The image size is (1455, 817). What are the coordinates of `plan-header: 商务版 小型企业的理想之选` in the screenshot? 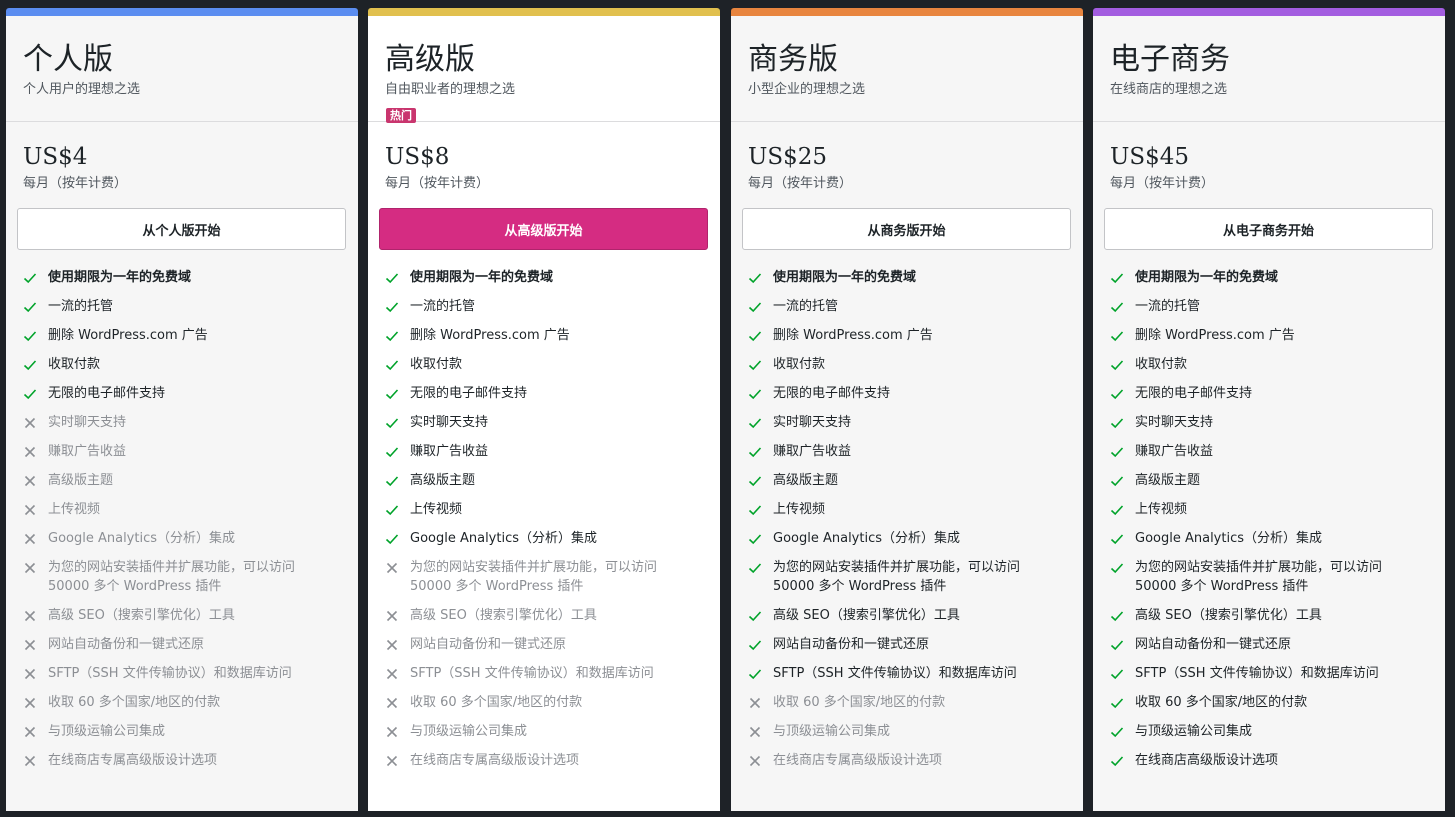 It's located at (907, 69).